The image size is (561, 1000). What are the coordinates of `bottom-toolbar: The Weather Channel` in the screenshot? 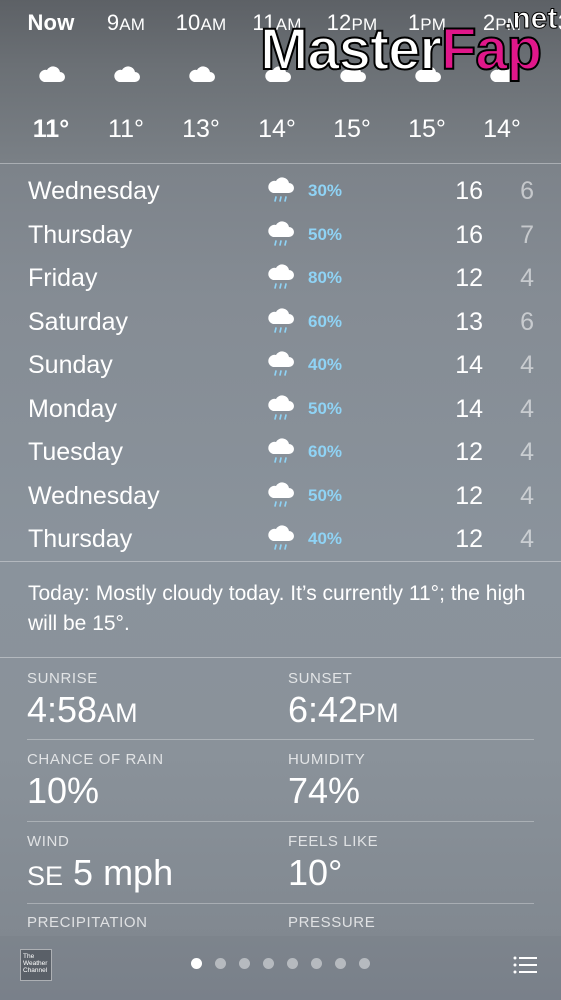 It's located at (280, 968).